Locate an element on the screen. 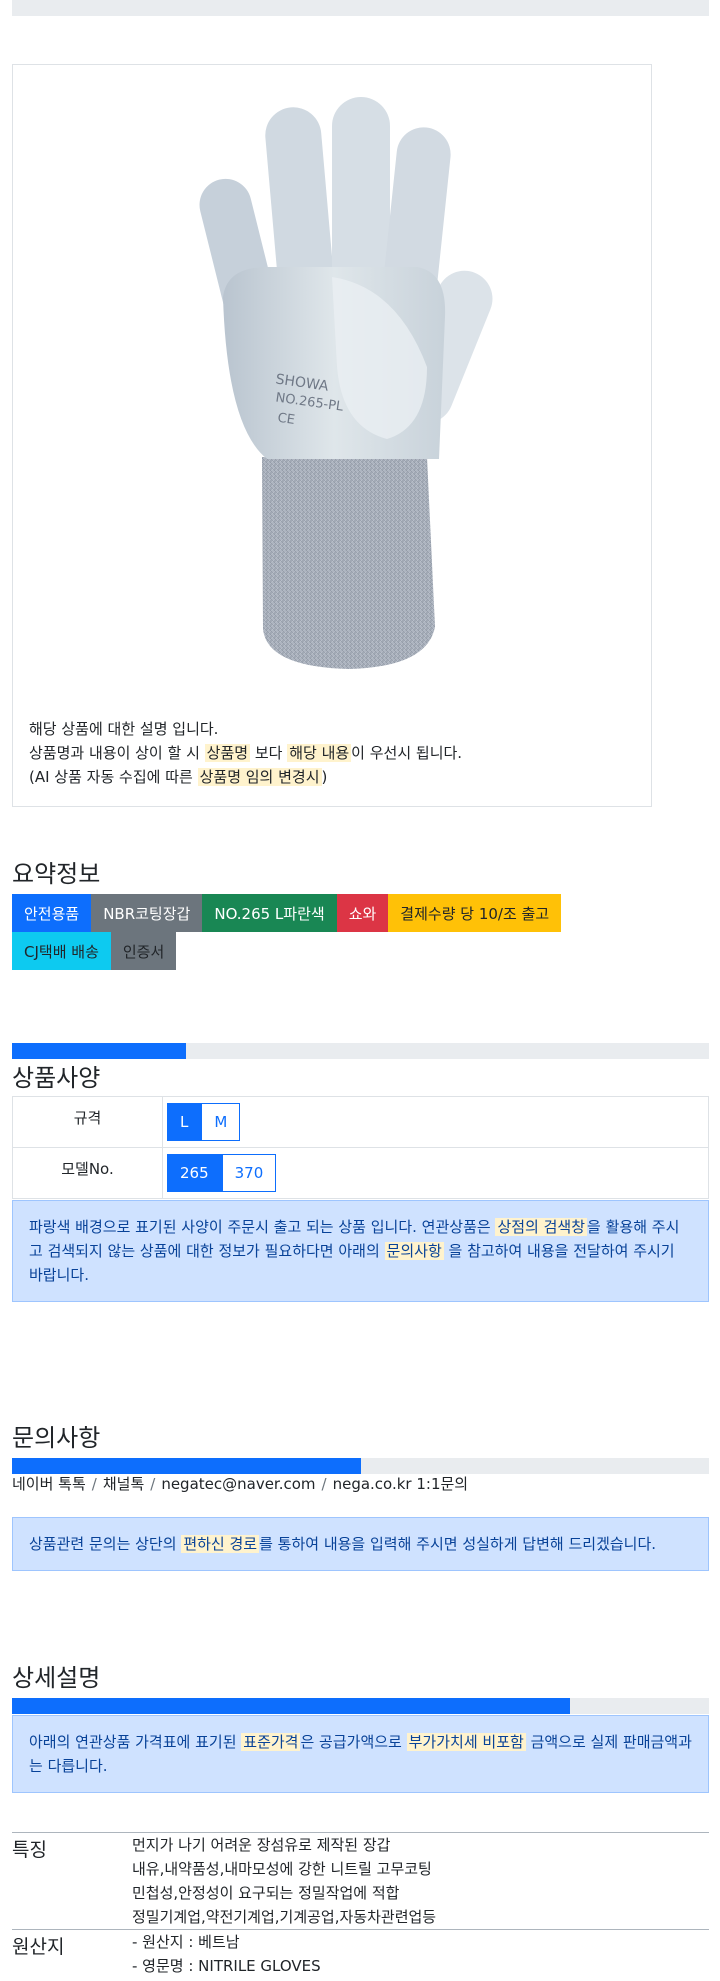  spec-row: 모델No. 265 370 is located at coordinates (360, 1173).